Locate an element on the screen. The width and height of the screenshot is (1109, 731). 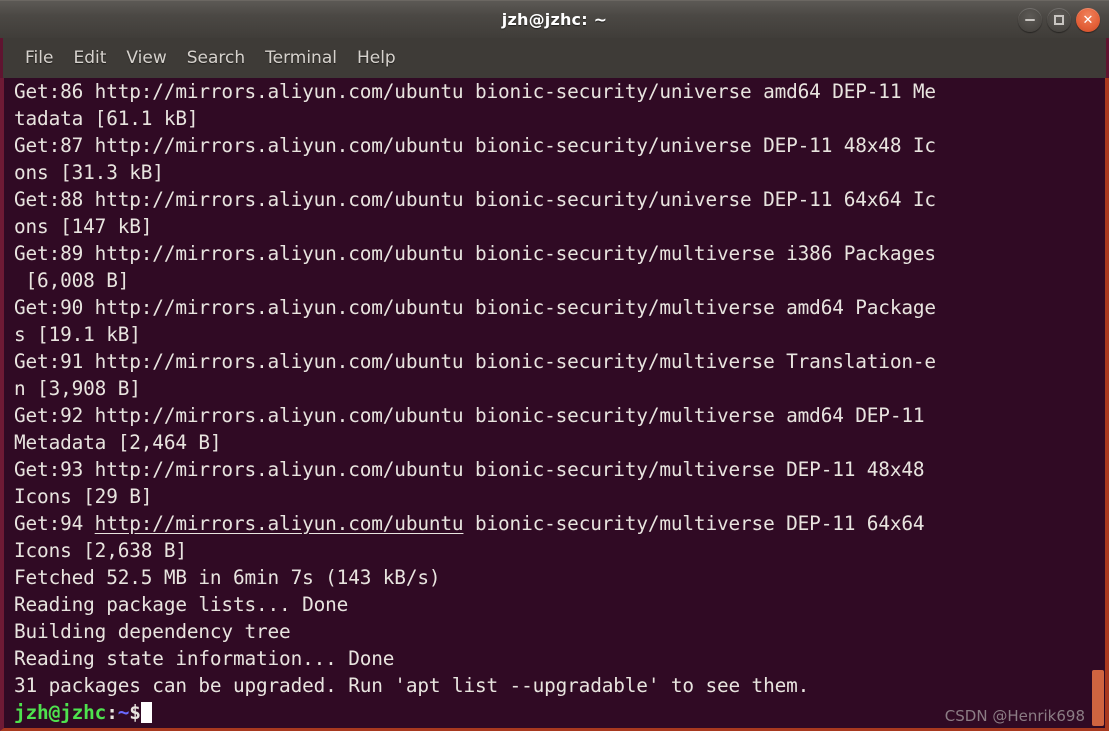
text-cursor is located at coordinates (146, 712).